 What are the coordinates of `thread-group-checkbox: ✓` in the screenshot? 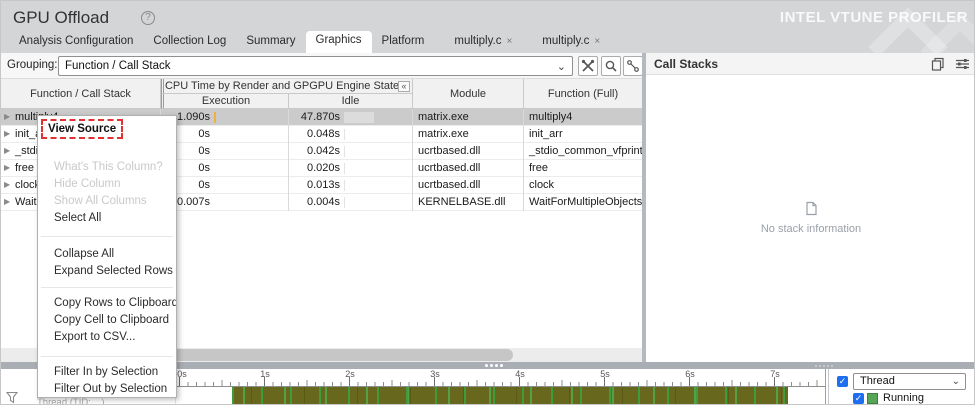 It's located at (842, 381).